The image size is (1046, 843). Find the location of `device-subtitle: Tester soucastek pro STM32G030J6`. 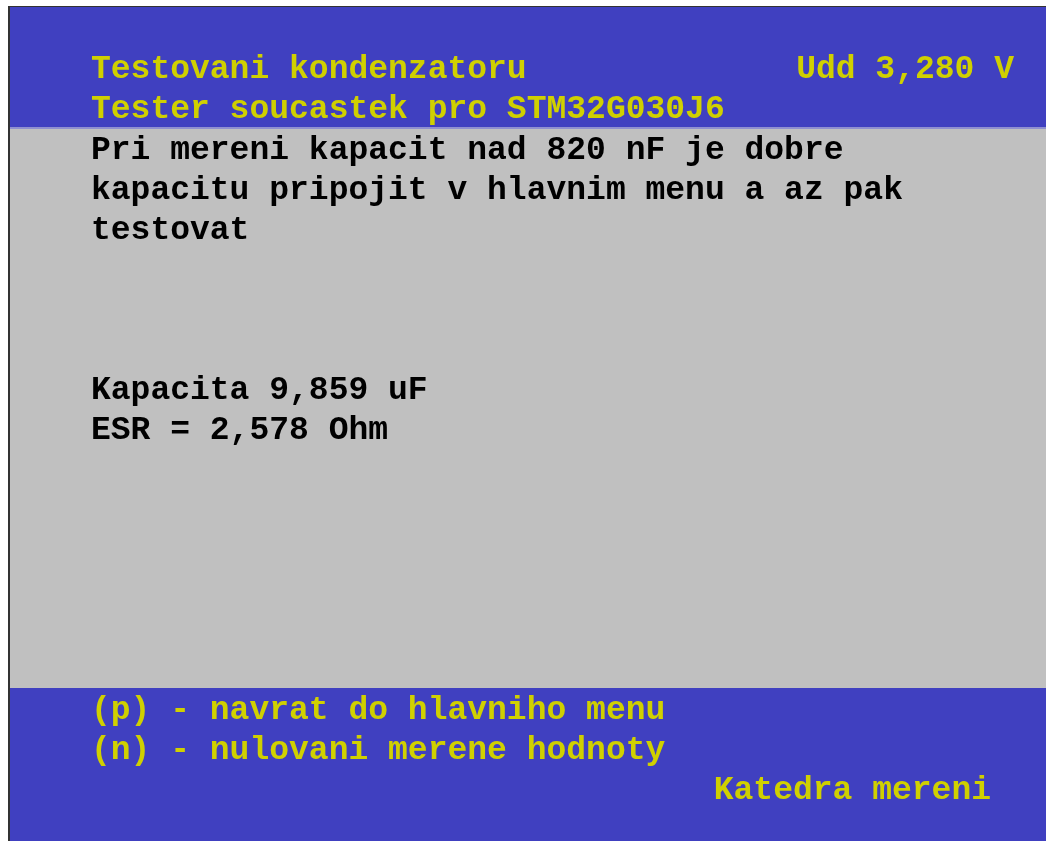

device-subtitle: Tester soucastek pro STM32G030J6 is located at coordinates (408, 109).